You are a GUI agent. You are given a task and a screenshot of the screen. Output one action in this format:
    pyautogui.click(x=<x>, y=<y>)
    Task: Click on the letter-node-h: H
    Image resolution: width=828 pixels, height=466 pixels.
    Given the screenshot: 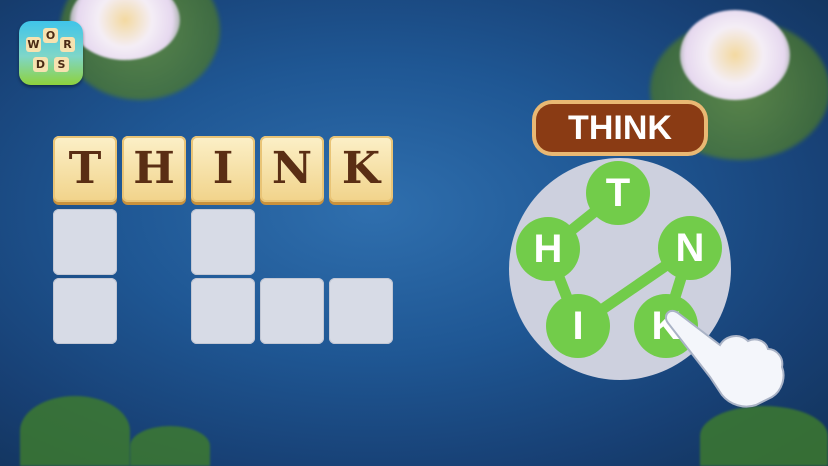 What is the action you would take?
    pyautogui.click(x=548, y=249)
    